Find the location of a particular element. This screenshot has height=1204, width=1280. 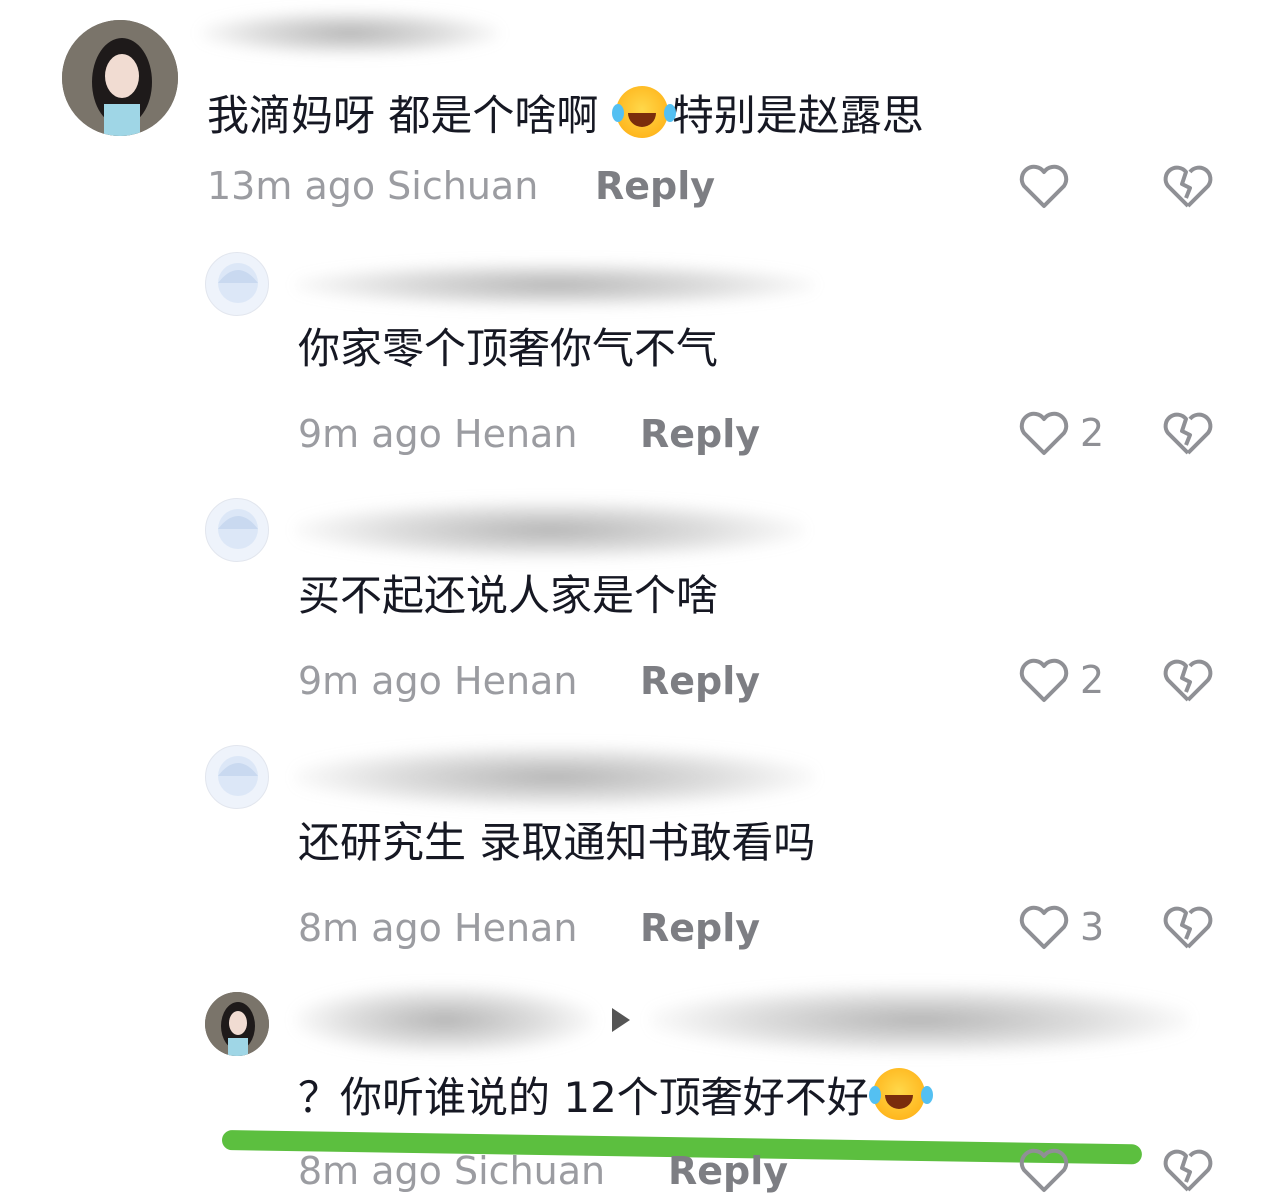

comment-text: 买不起还说人家是个啥 is located at coordinates (508, 595).